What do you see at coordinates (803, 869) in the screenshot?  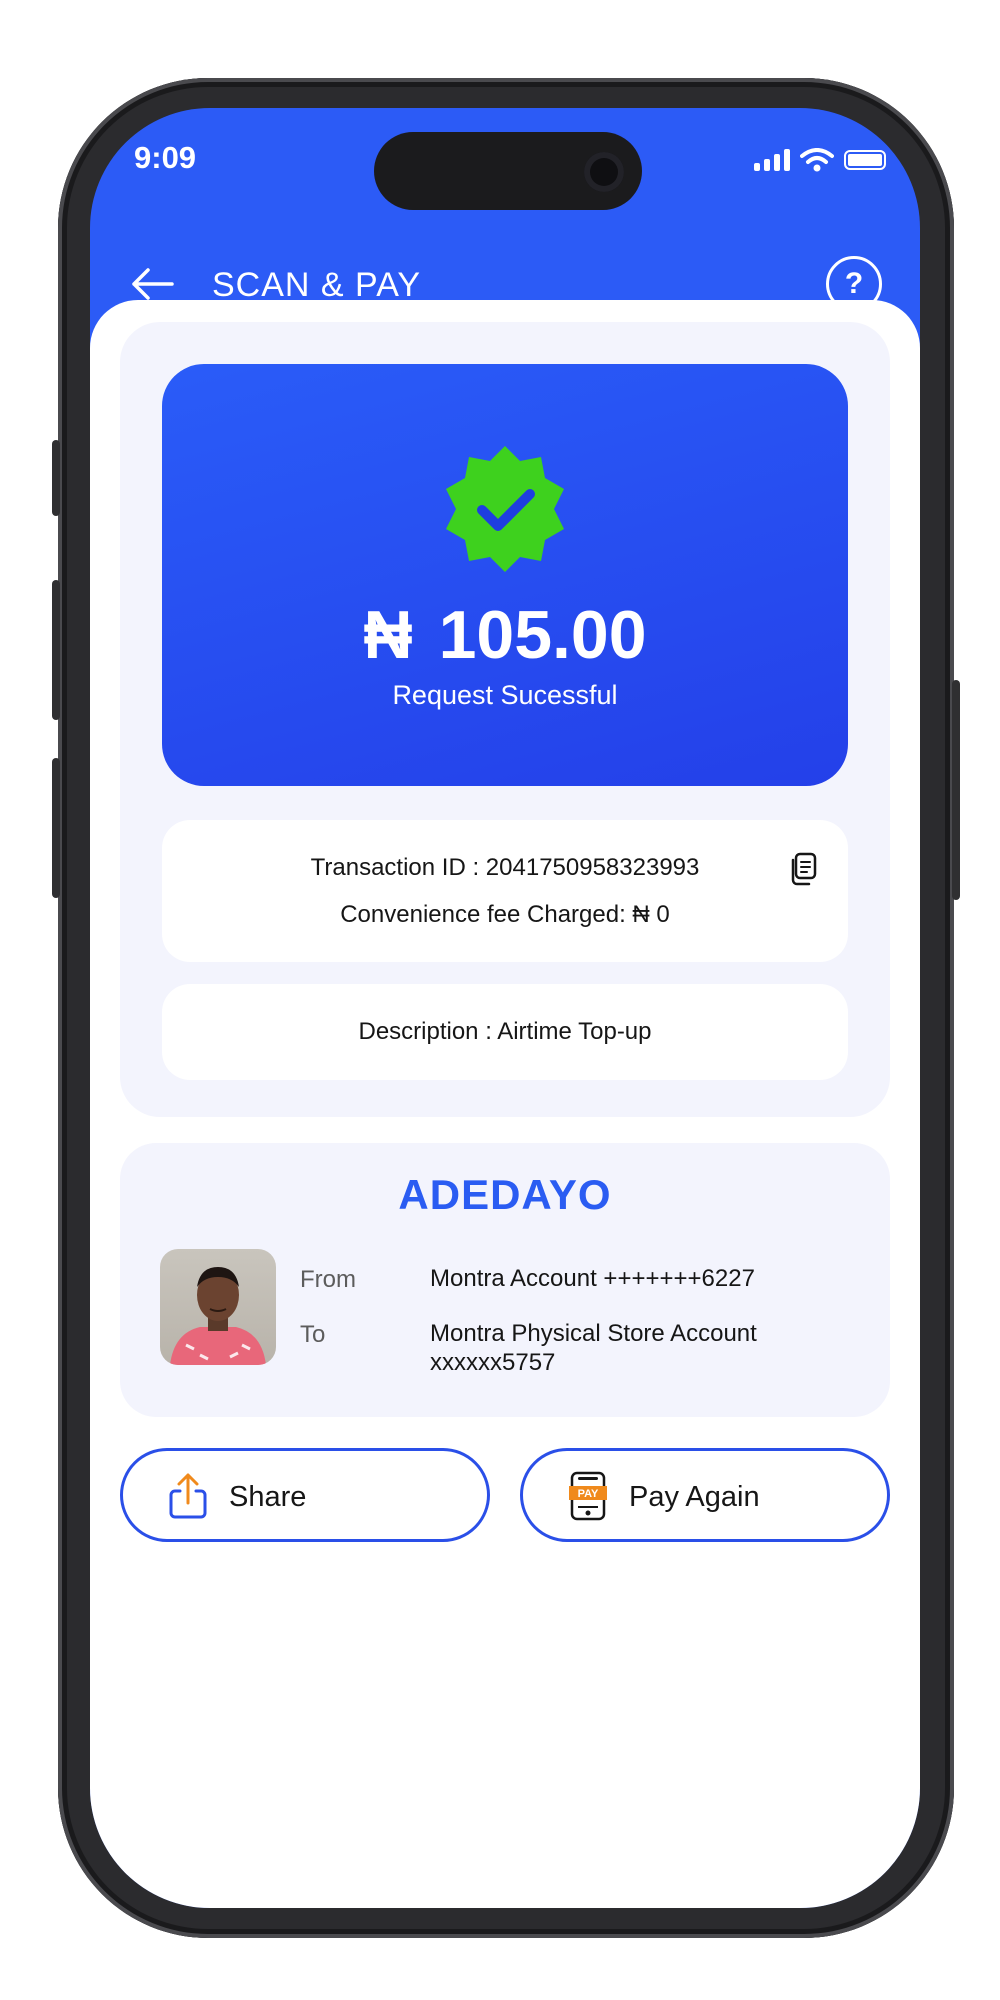 I see `copy-icon` at bounding box center [803, 869].